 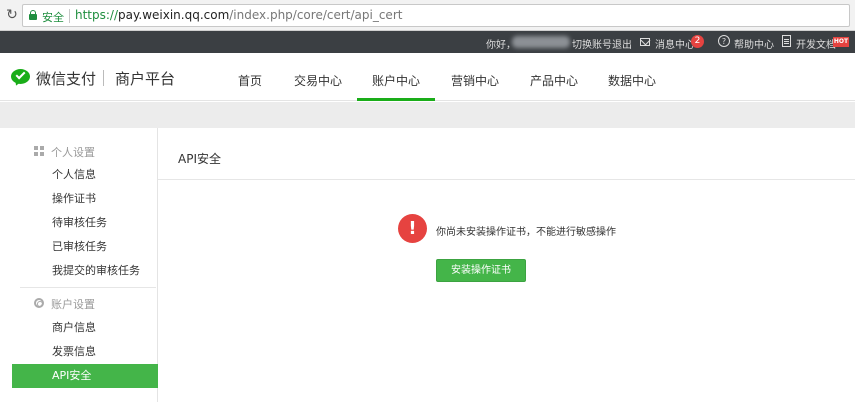 I want to click on brand-name: 微信支付, so click(x=66, y=78).